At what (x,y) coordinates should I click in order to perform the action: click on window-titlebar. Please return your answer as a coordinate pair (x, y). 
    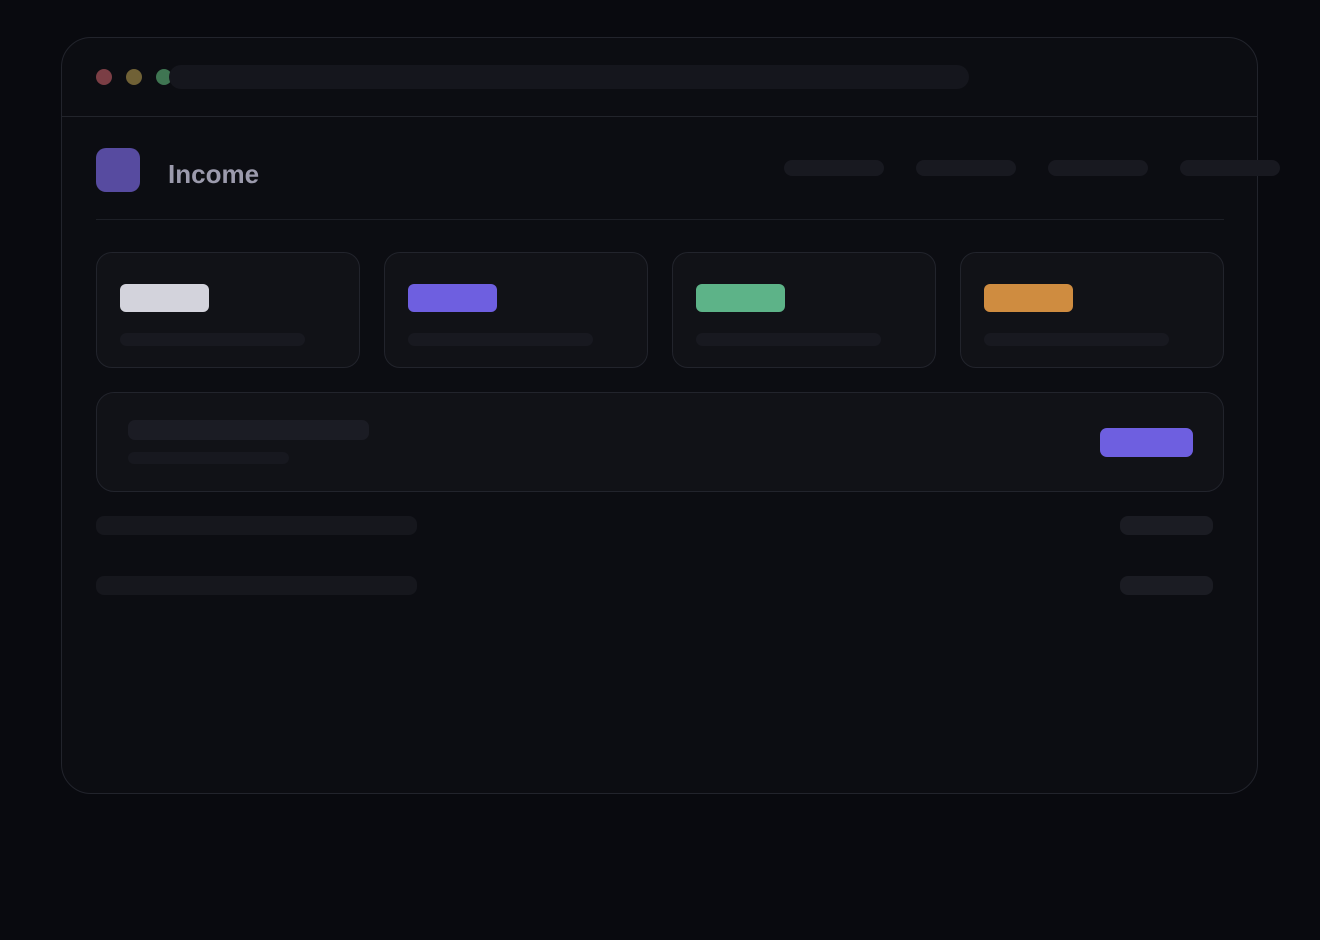
    Looking at the image, I should click on (659, 77).